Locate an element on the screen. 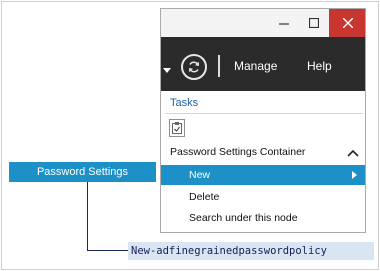 The image size is (380, 271). menu-item-label: Delete is located at coordinates (204, 197).